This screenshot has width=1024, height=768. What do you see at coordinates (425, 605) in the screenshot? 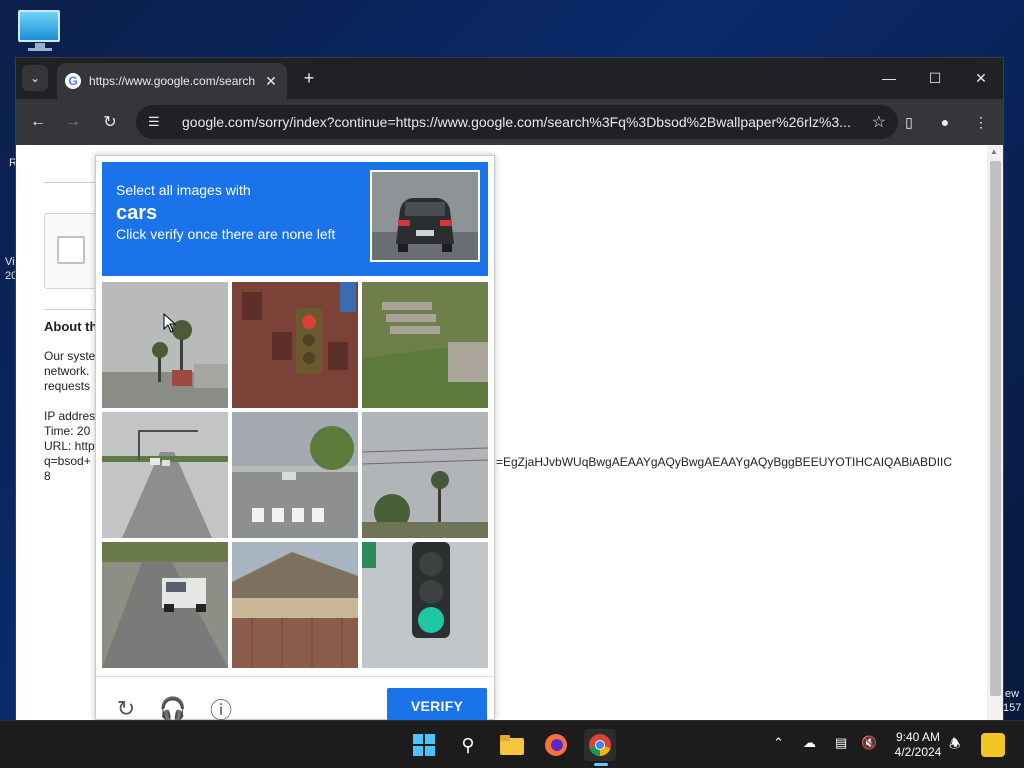
I see `green-traffic-light-tile` at bounding box center [425, 605].